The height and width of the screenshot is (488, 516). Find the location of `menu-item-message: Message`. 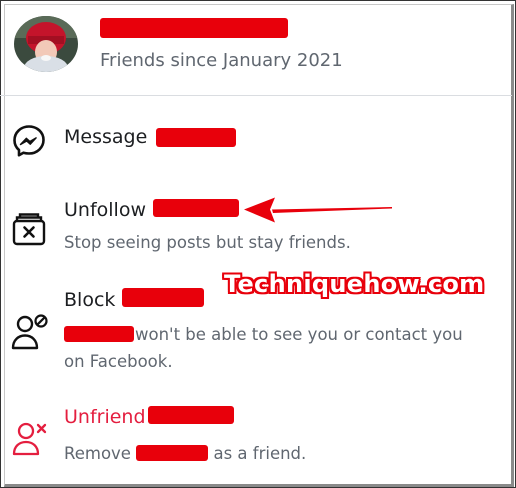

menu-item-message: Message is located at coordinates (258, 141).